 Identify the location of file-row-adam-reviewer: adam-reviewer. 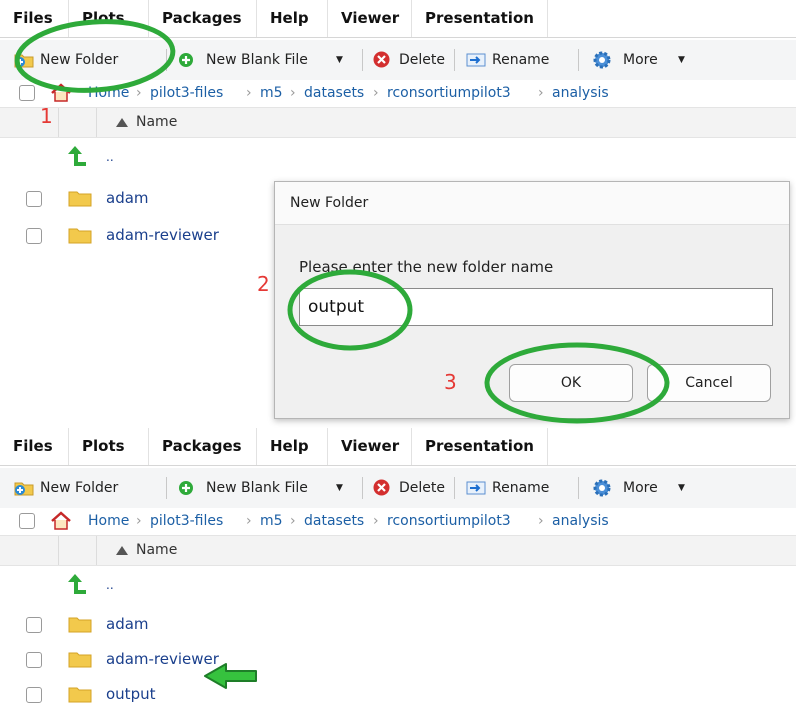
(398, 659).